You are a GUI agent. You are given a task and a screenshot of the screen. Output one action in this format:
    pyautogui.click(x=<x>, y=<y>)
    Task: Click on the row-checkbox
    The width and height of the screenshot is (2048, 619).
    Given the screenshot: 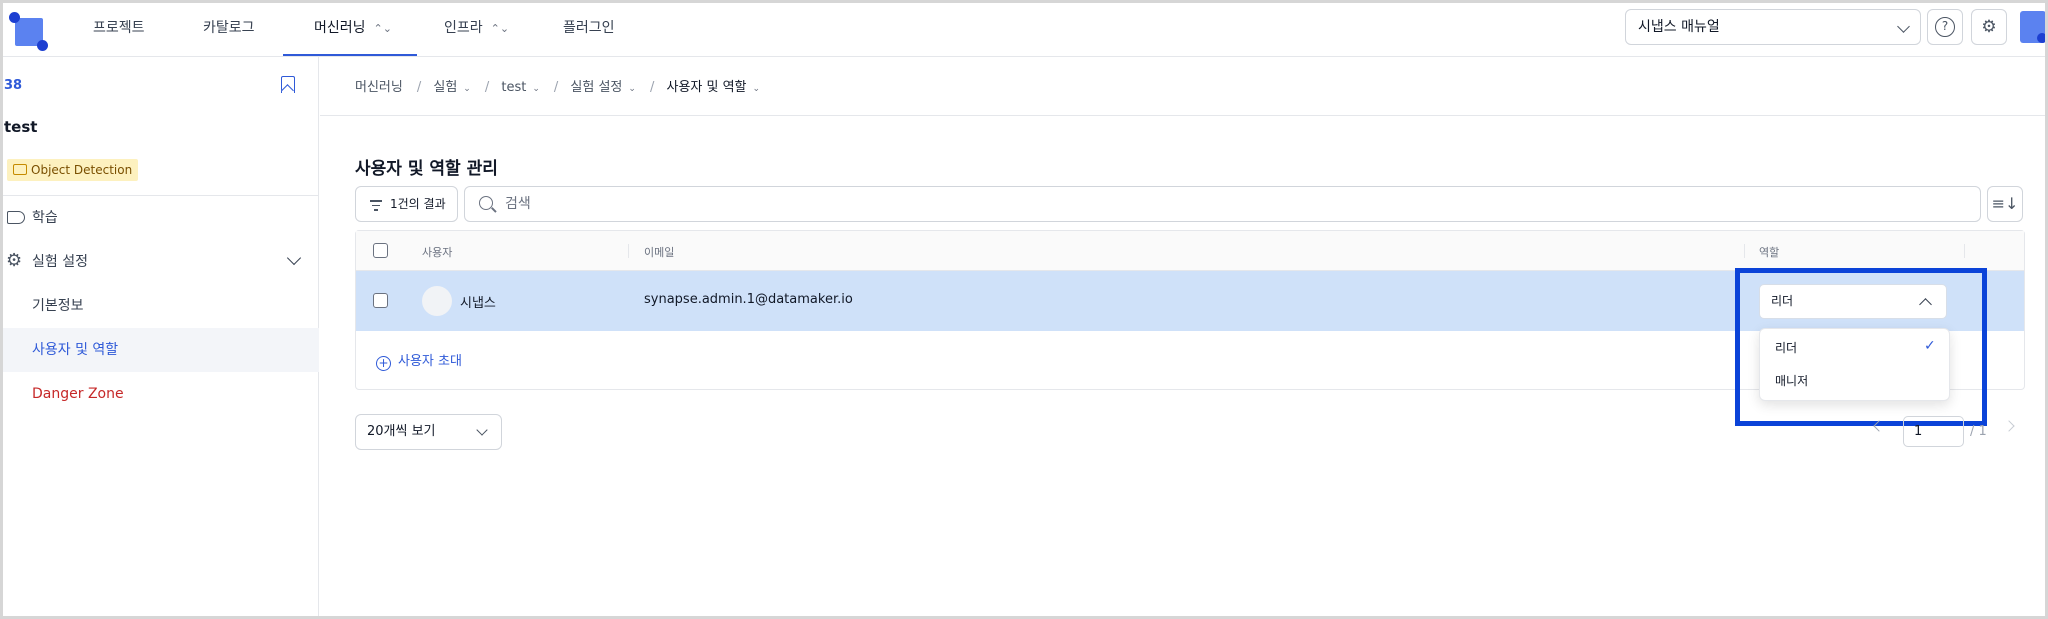 What is the action you would take?
    pyautogui.click(x=380, y=300)
    